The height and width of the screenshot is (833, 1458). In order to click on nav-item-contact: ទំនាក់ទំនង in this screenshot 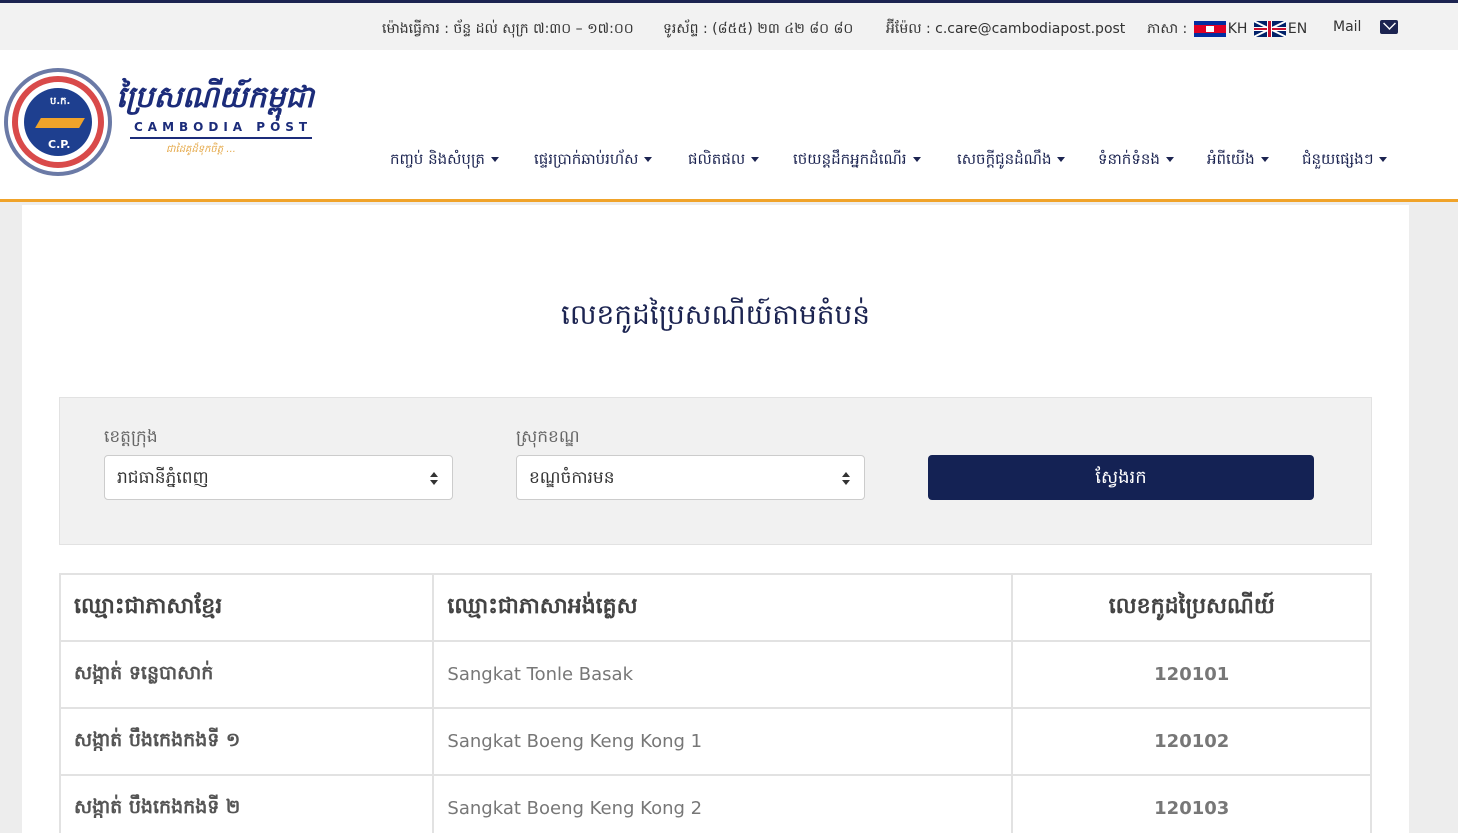, I will do `click(1136, 162)`.